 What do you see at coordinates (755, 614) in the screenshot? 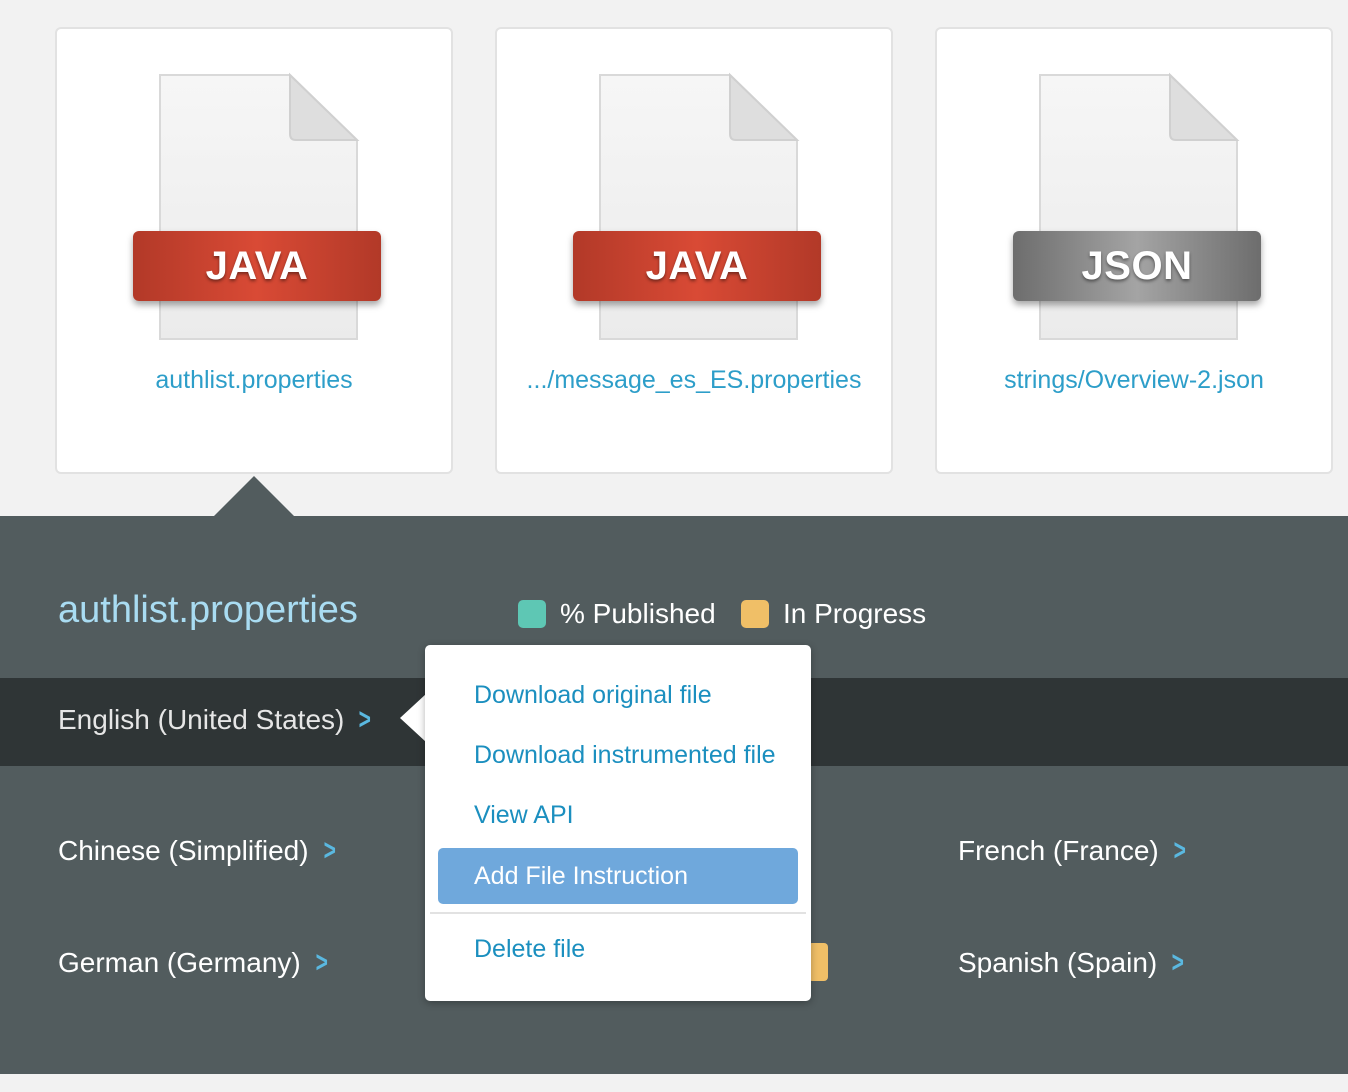
I see `legend-swatch-in-progress` at bounding box center [755, 614].